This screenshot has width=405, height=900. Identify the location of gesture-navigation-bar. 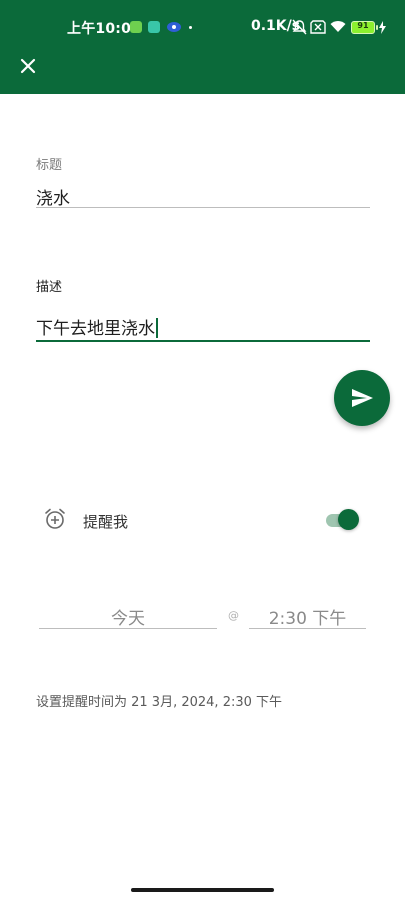
(202, 890).